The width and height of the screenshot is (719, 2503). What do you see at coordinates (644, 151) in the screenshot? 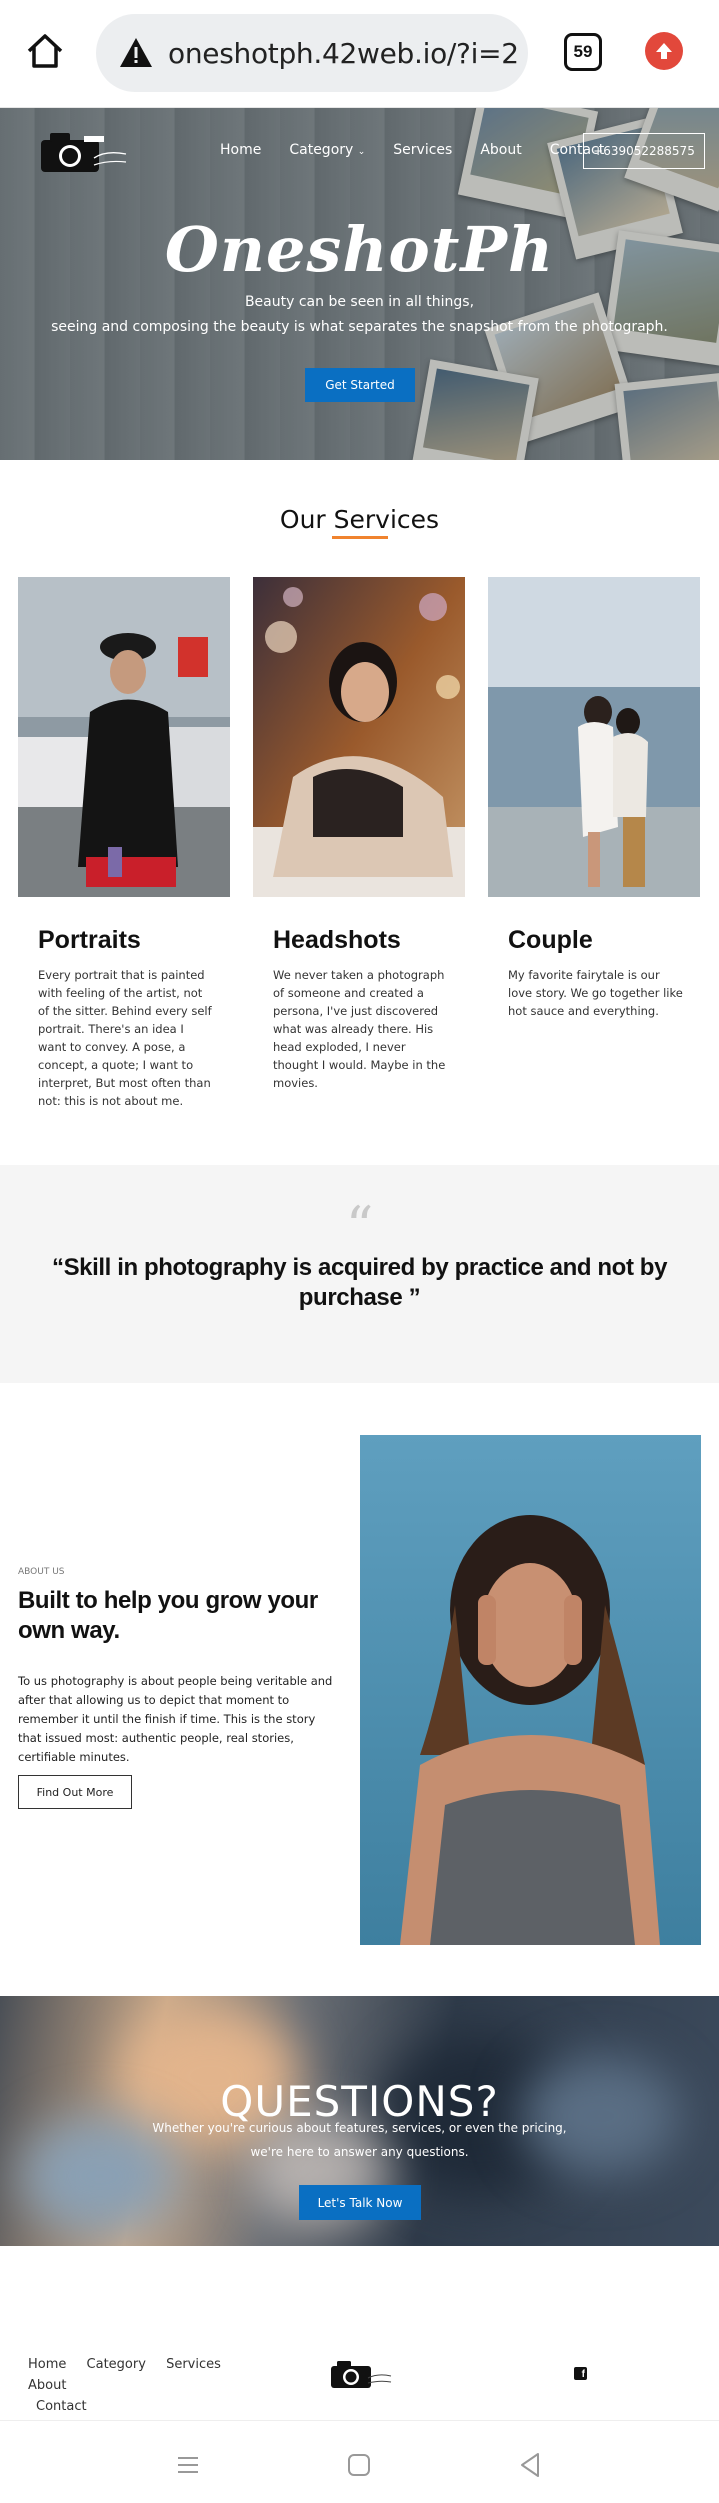
I see `phone-button: +639052288575` at bounding box center [644, 151].